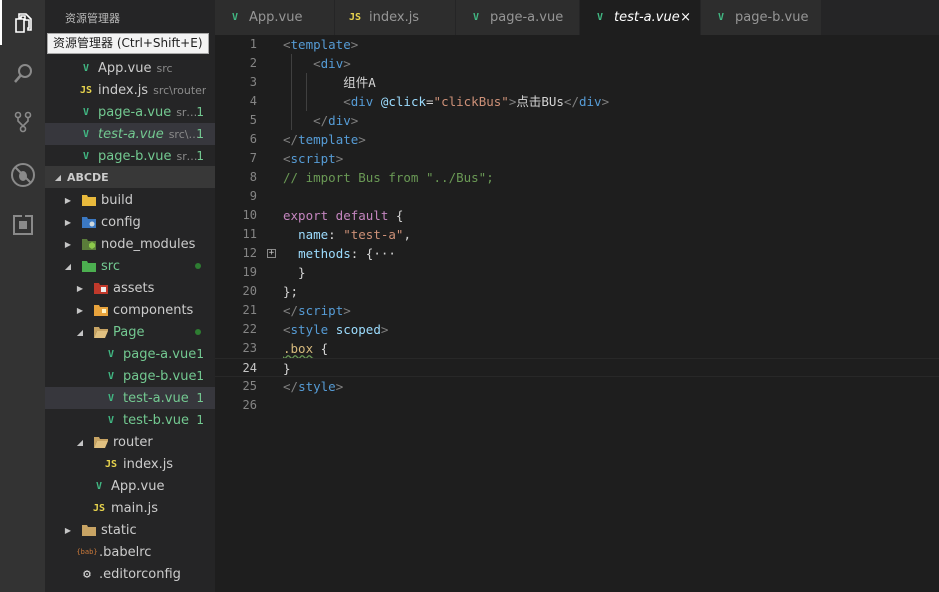 This screenshot has width=939, height=592. I want to click on code-line: 3 组件A, so click(577, 82).